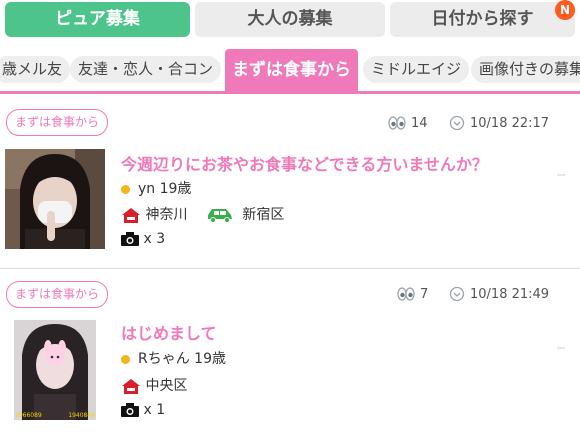 This screenshot has width=580, height=432. I want to click on category-chip-friends-lovers: 友達・恋人・合コン, so click(146, 69).